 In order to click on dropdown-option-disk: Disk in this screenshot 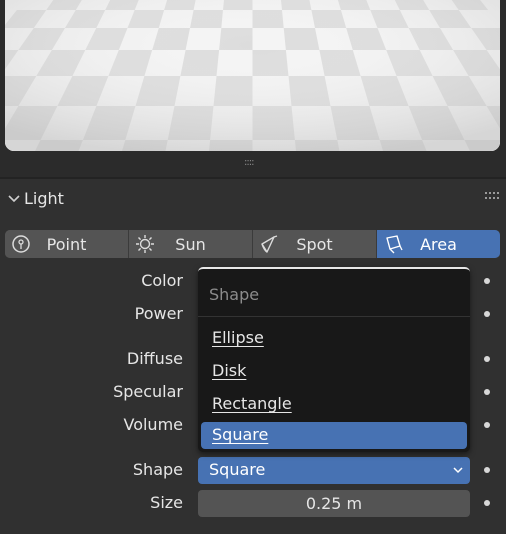, I will do `click(334, 371)`.